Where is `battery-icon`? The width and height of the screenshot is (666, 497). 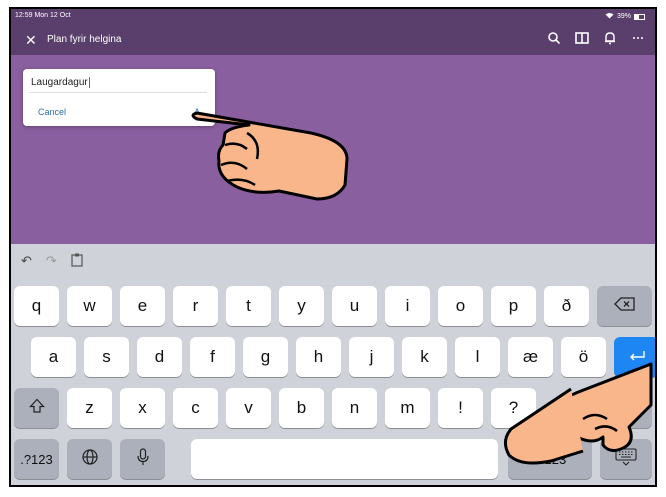
battery-icon is located at coordinates (639, 16).